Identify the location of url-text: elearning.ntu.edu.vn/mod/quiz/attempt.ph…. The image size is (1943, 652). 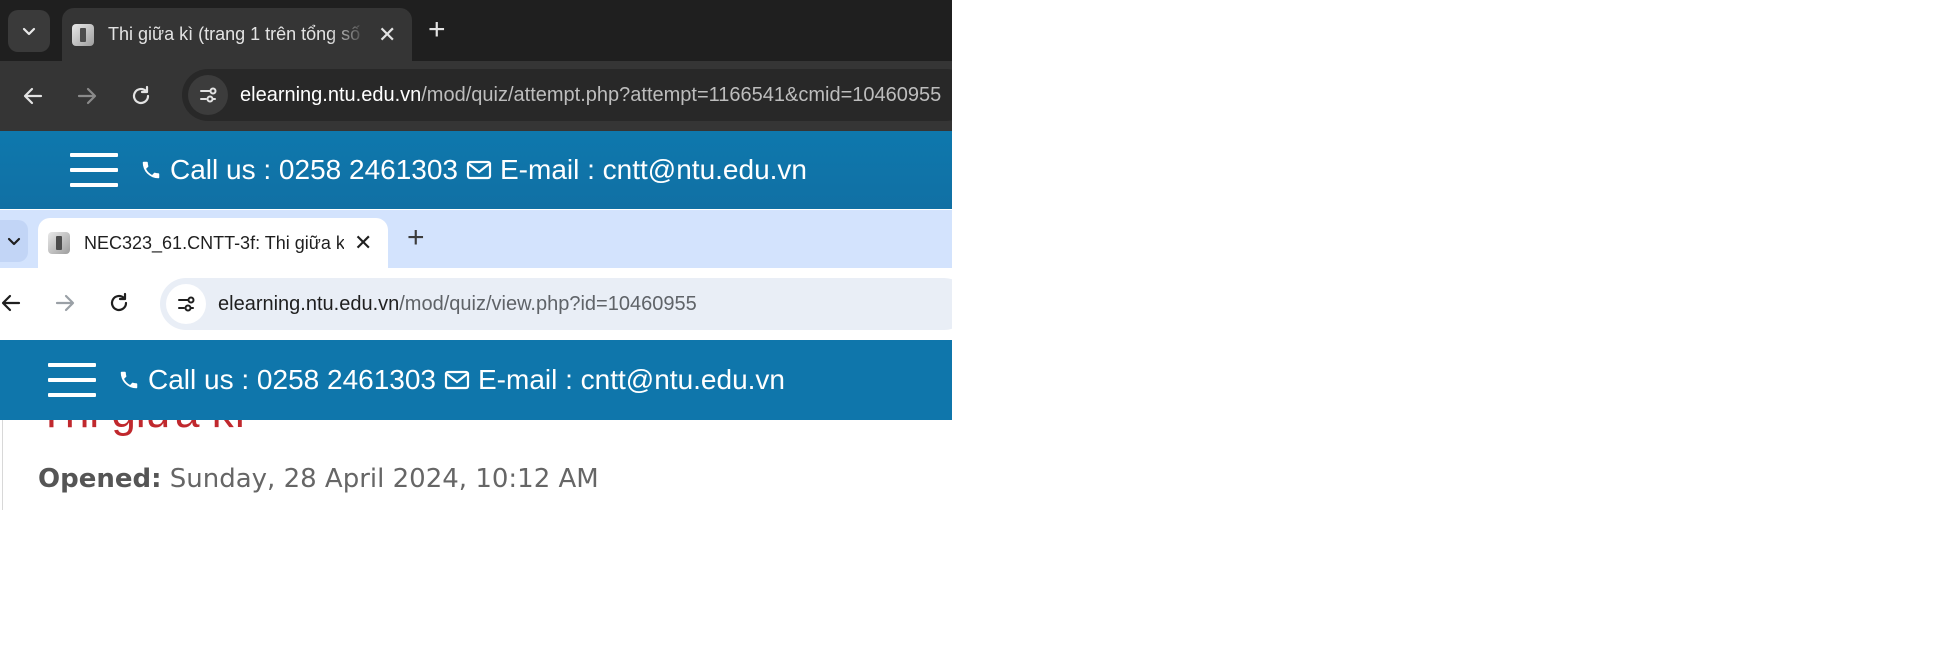
(591, 94).